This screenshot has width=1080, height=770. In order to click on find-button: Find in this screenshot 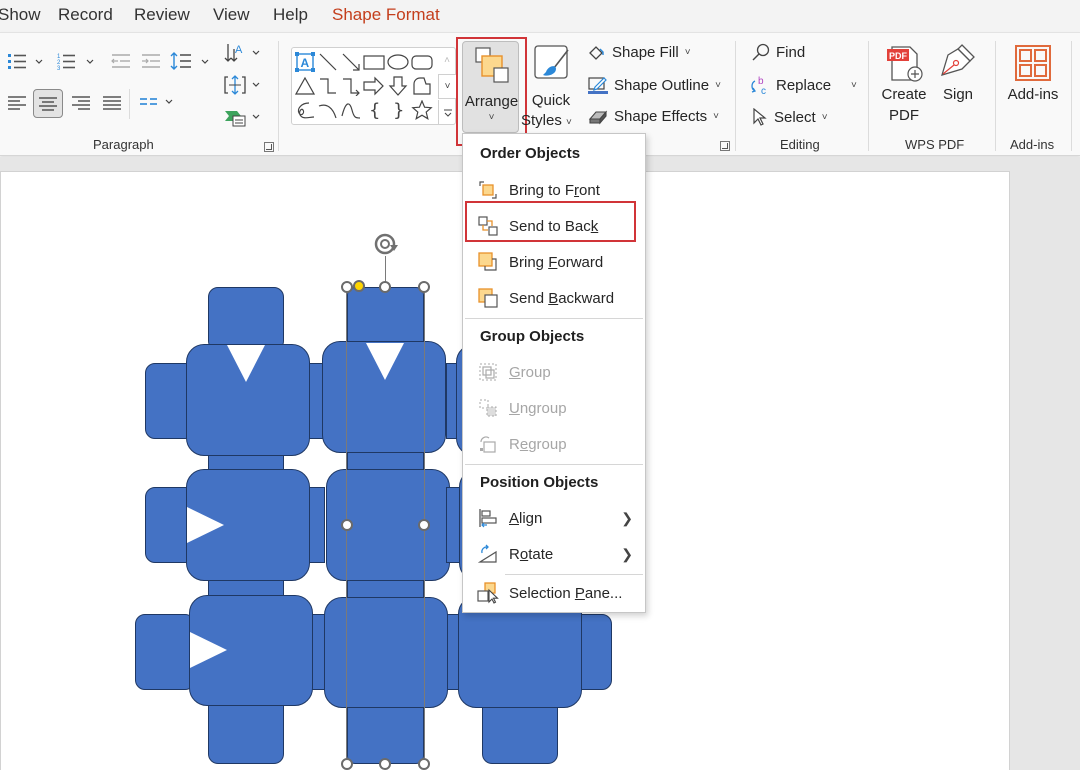, I will do `click(778, 52)`.